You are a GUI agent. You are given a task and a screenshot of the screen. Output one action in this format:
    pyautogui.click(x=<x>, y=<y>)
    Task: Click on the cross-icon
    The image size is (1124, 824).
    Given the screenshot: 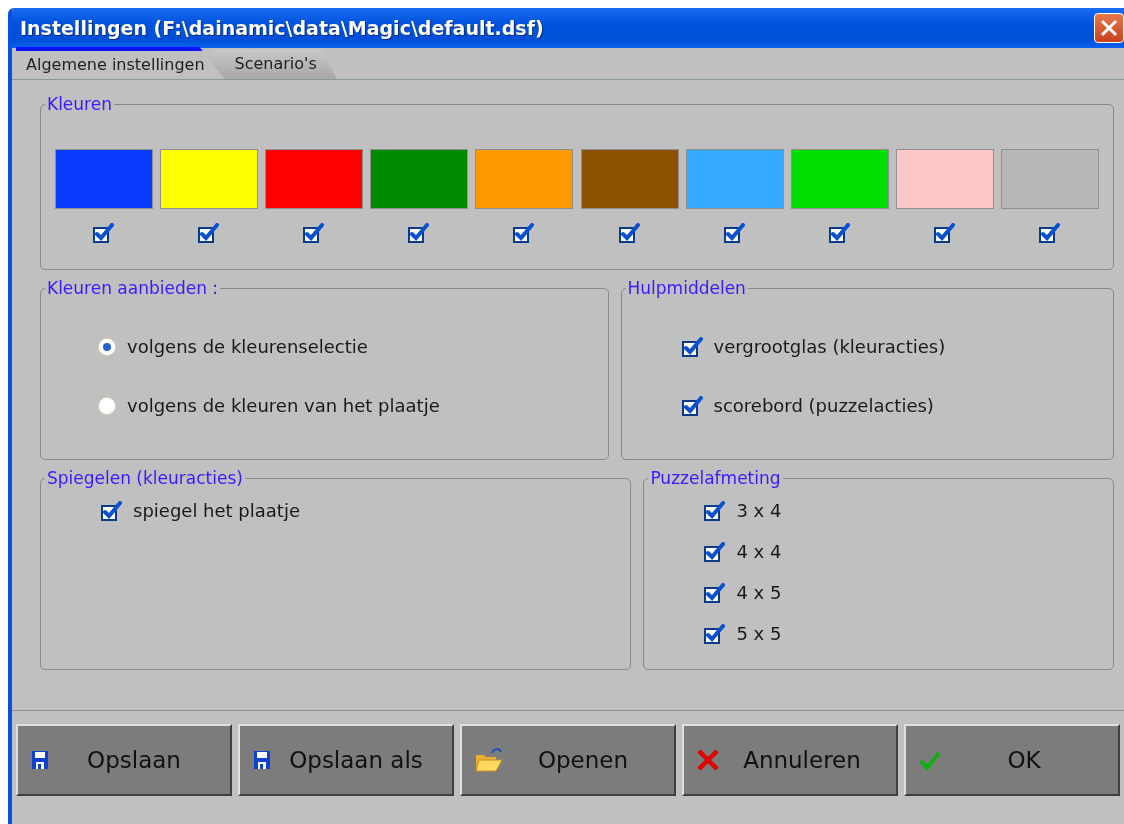 What is the action you would take?
    pyautogui.click(x=708, y=760)
    